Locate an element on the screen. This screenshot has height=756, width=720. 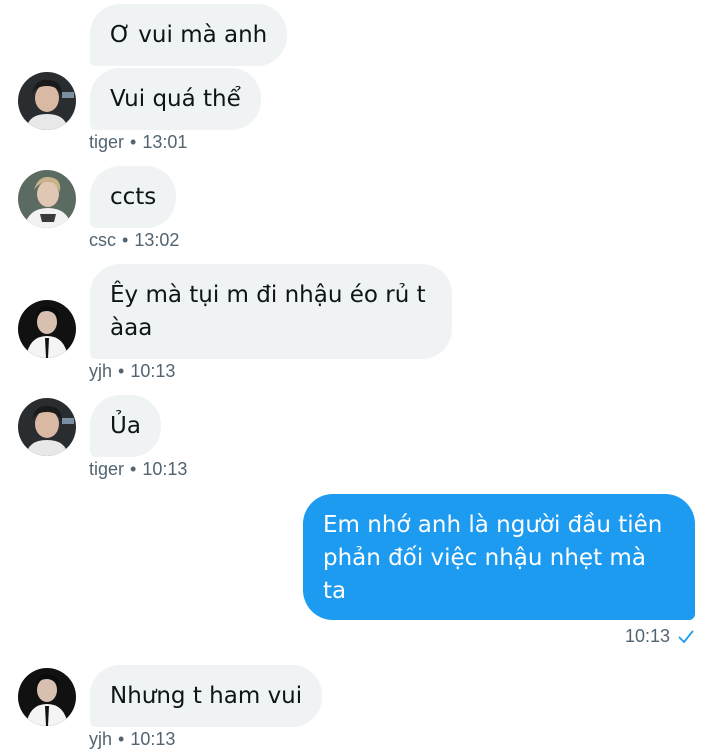
message-bubble: Êy mà tụi m đi nhậu éo rủ t àaa is located at coordinates (271, 311).